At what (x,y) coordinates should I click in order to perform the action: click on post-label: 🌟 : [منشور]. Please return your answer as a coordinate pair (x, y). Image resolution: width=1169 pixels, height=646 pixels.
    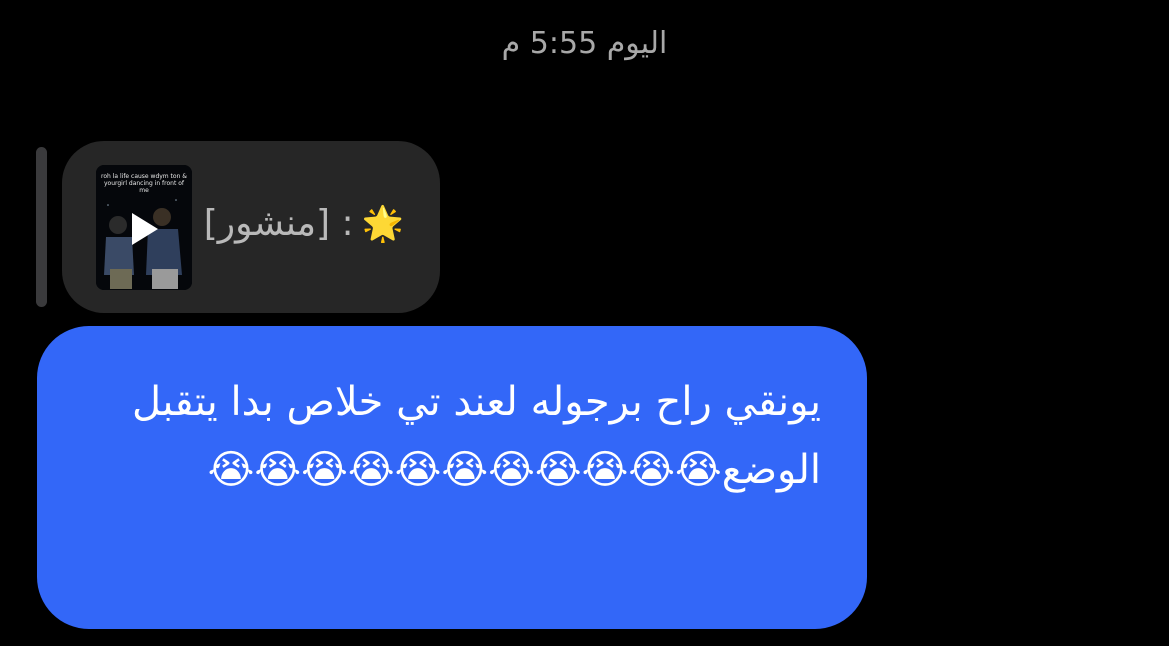
    Looking at the image, I should click on (304, 223).